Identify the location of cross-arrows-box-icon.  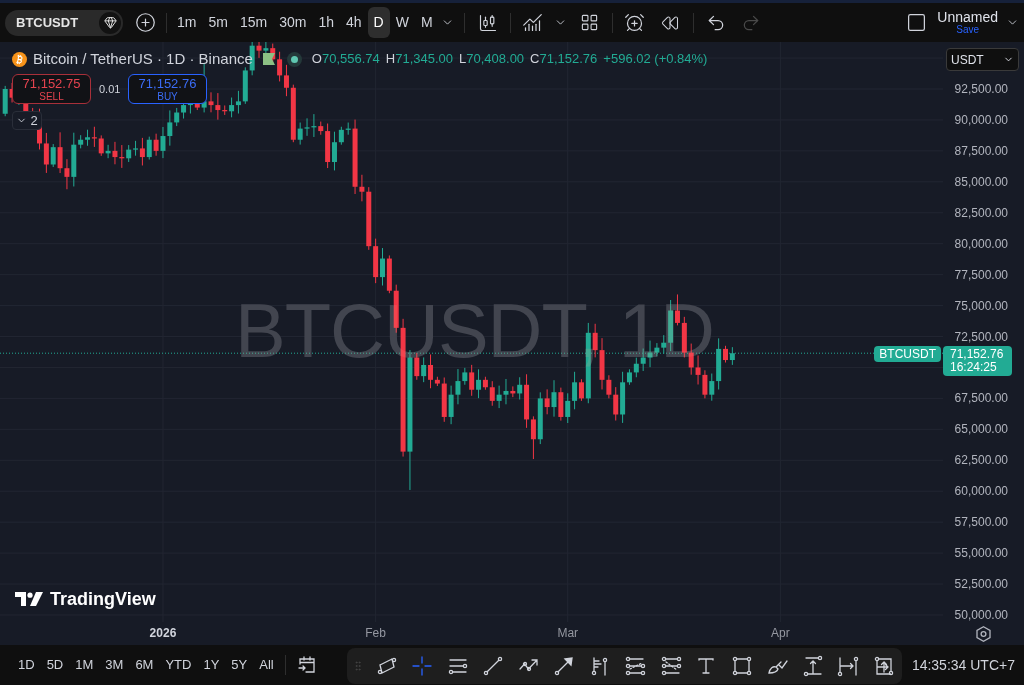
(883, 666).